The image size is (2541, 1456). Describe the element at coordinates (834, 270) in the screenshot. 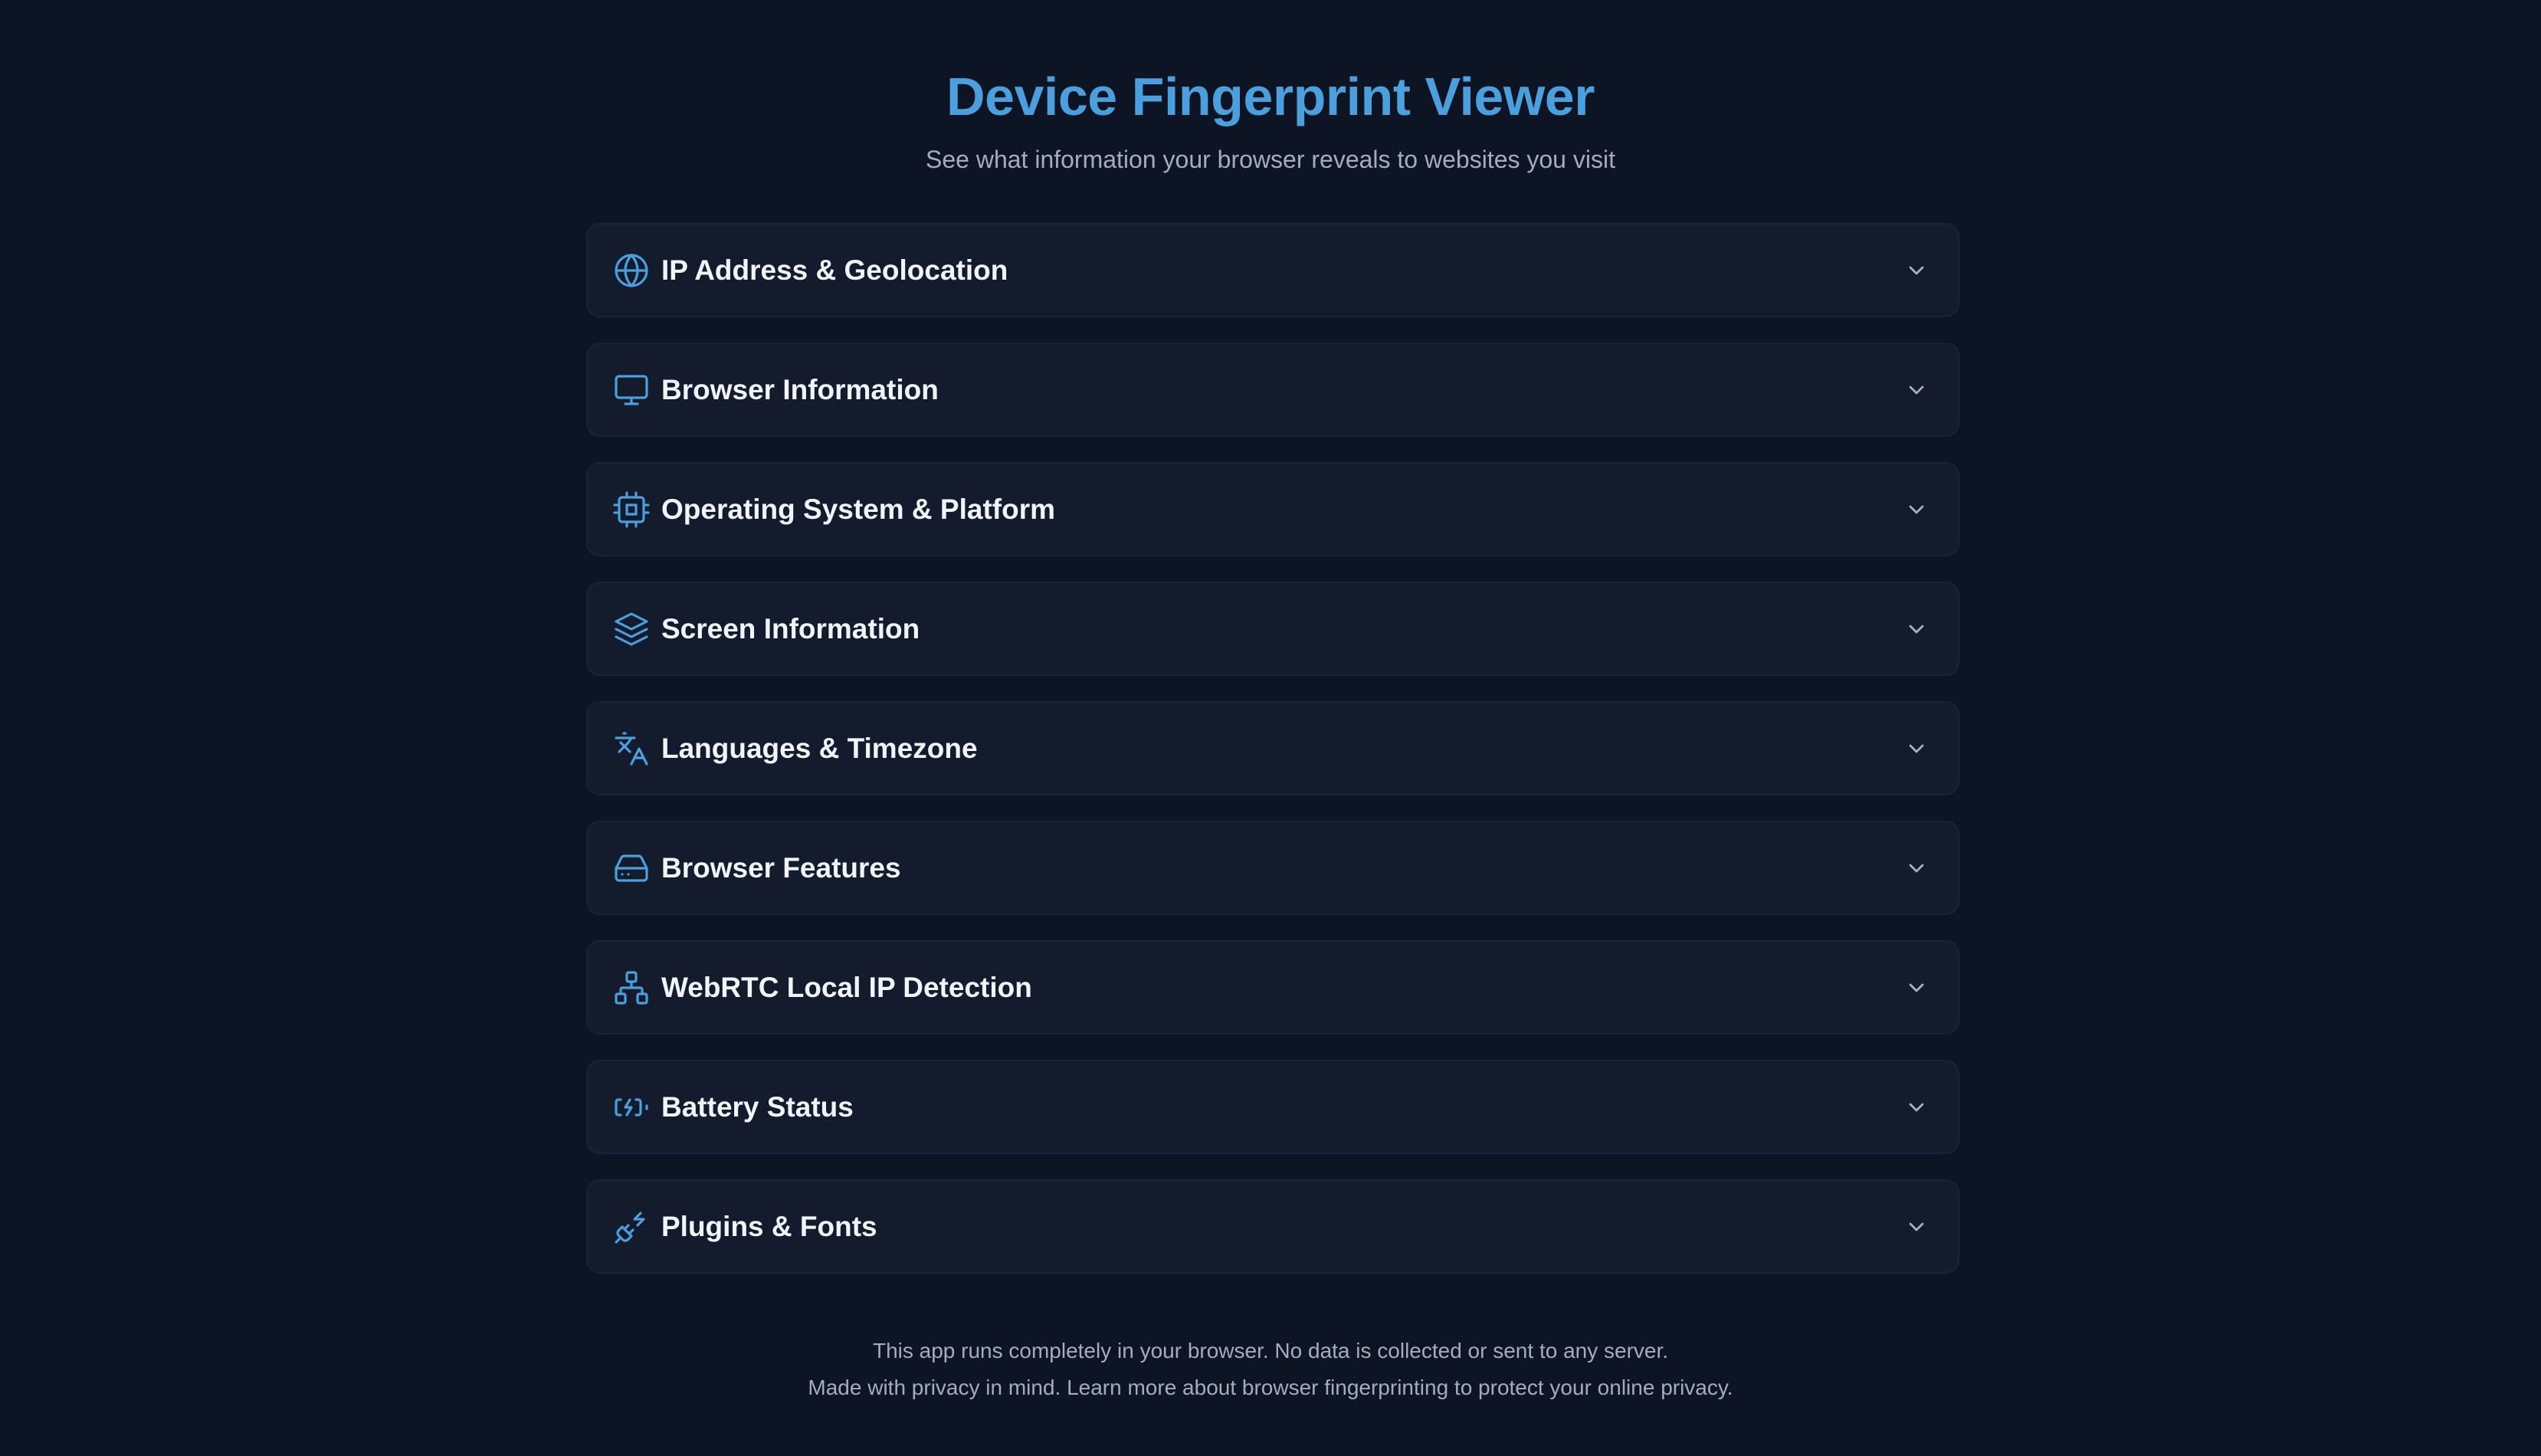

I see `section-label: IP Address & Geolocation` at that location.